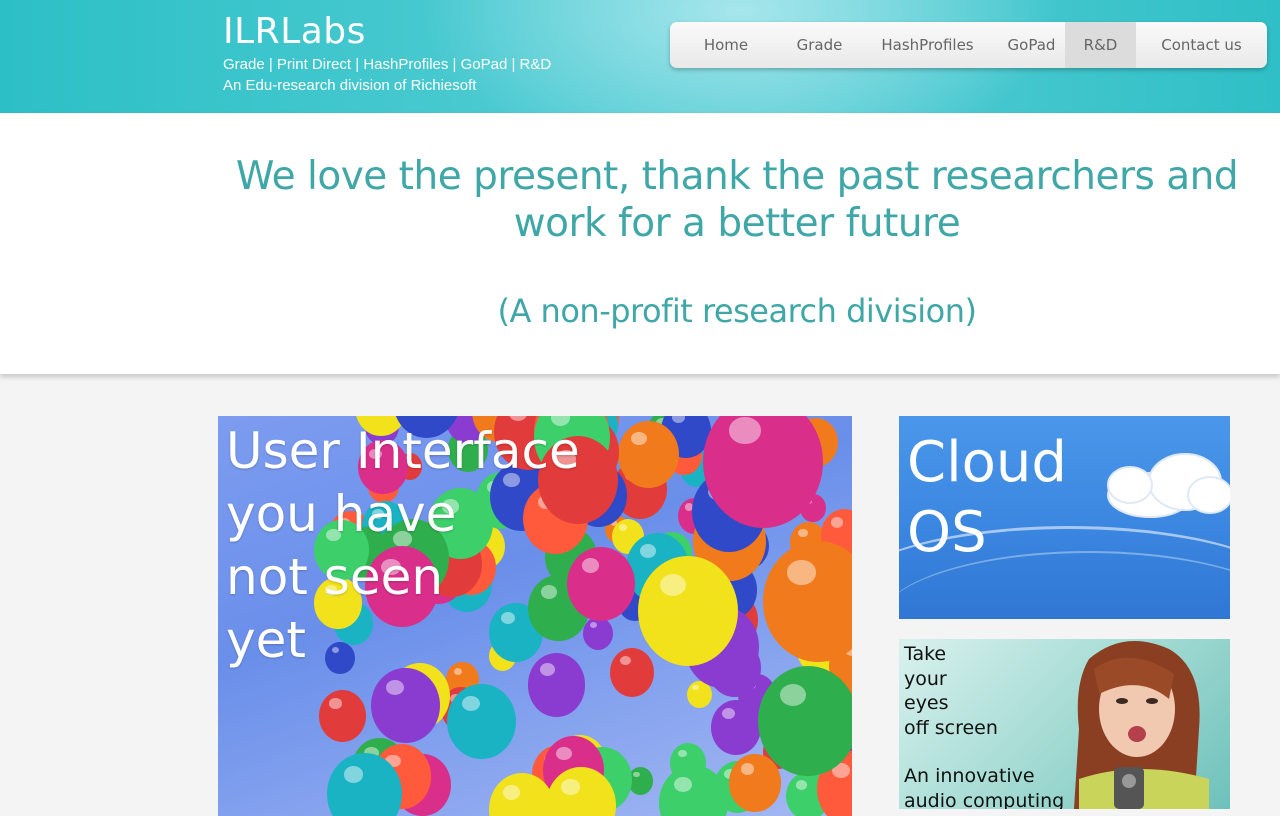 This screenshot has width=1280, height=816. Describe the element at coordinates (951, 727) in the screenshot. I see `audio-card-line4: off screen` at that location.